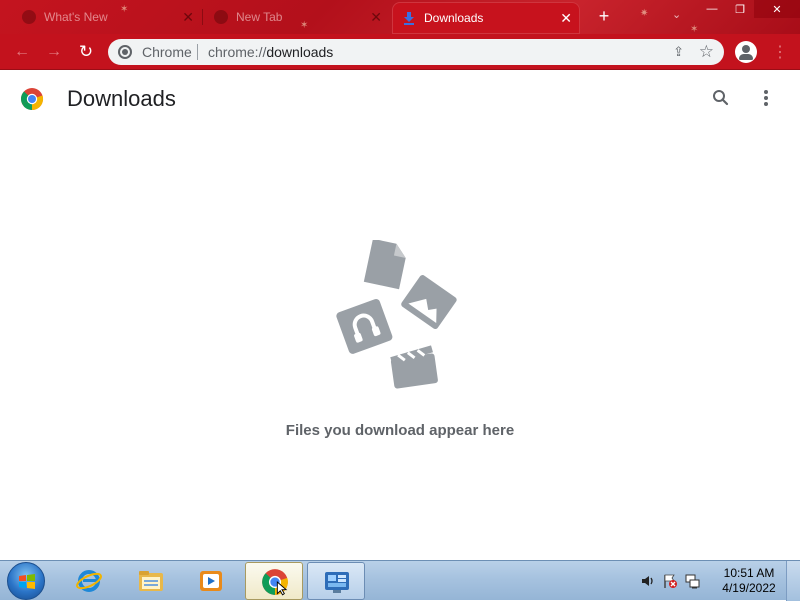 The height and width of the screenshot is (601, 800). I want to click on tab-search-chevron-icon: ⌄, so click(676, 14).